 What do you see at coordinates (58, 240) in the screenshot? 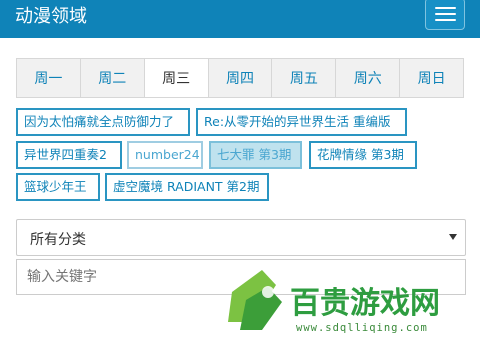
I see `category-selected-value: 所有分类` at bounding box center [58, 240].